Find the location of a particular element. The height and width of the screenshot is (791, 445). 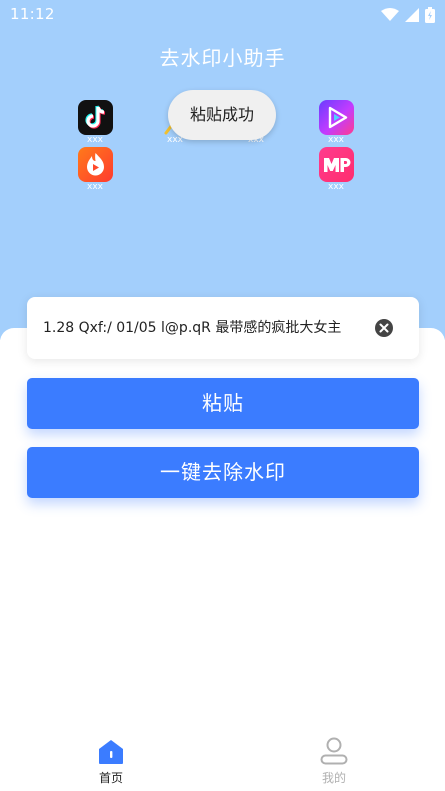

close-icon is located at coordinates (384, 328).